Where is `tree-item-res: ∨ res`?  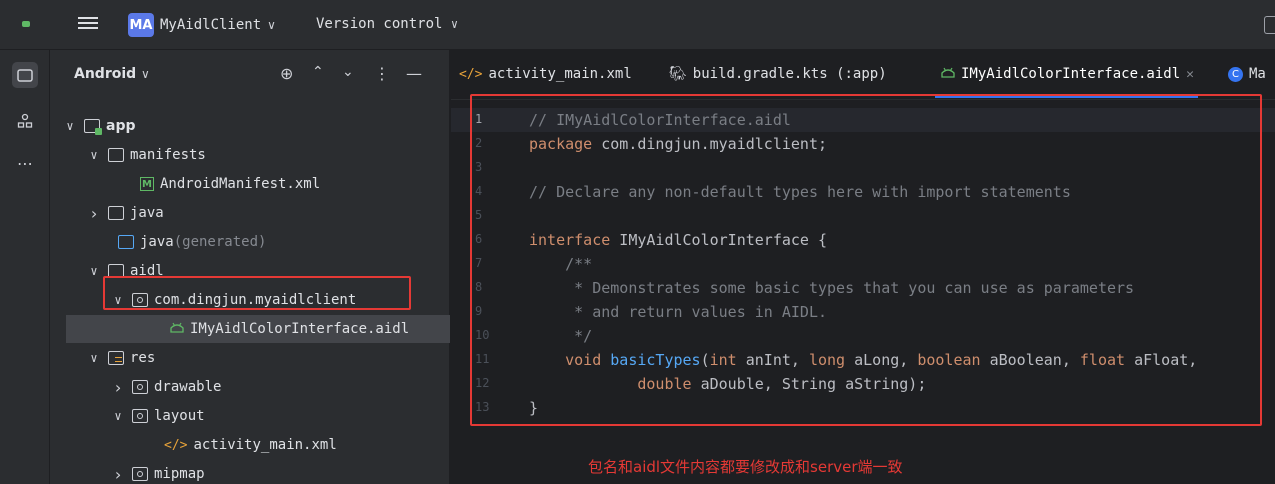
tree-item-res: ∨ res is located at coordinates (250, 358).